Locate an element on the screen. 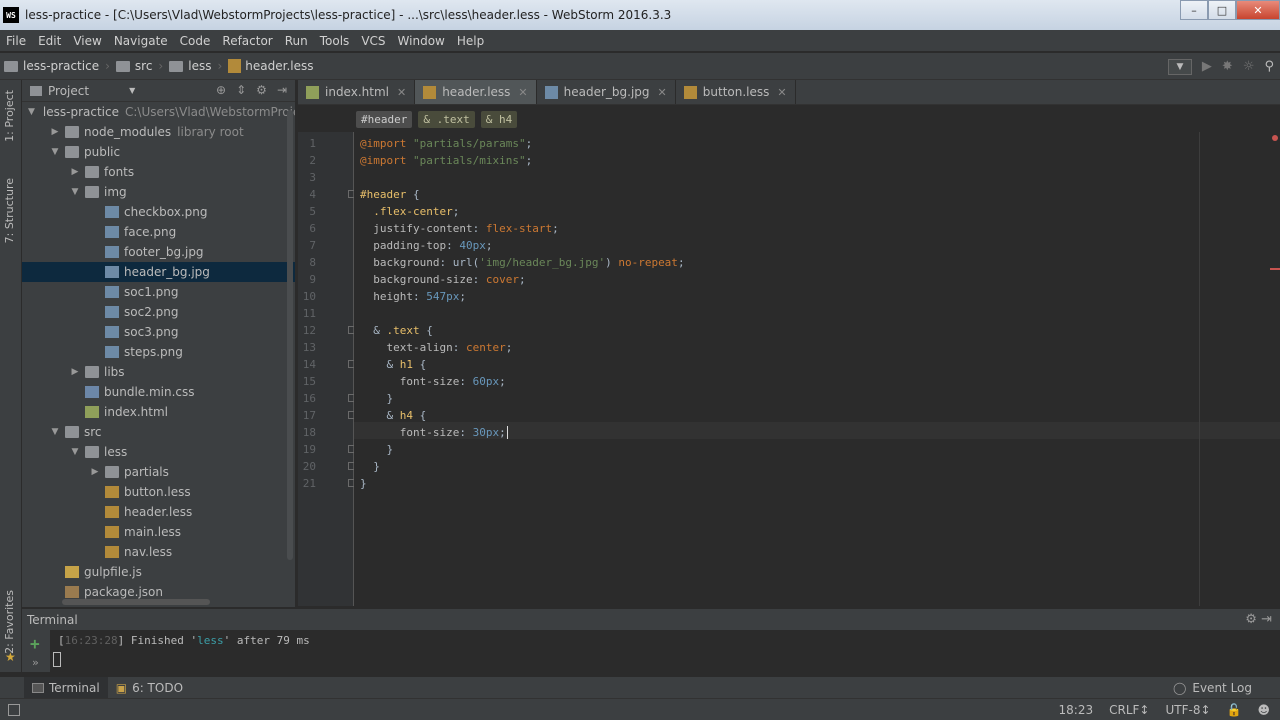 The image size is (1280, 720). toggle-tool-windows-icon is located at coordinates (14, 710).